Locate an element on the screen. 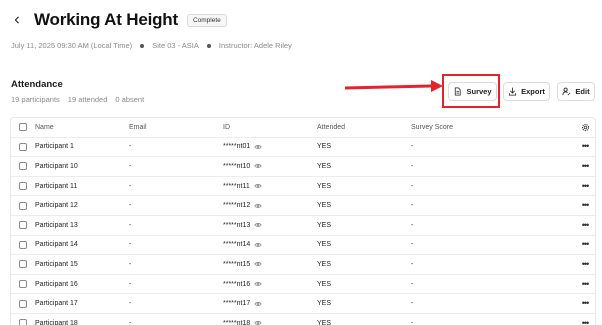 The width and height of the screenshot is (602, 325). export-button: Export is located at coordinates (526, 91).